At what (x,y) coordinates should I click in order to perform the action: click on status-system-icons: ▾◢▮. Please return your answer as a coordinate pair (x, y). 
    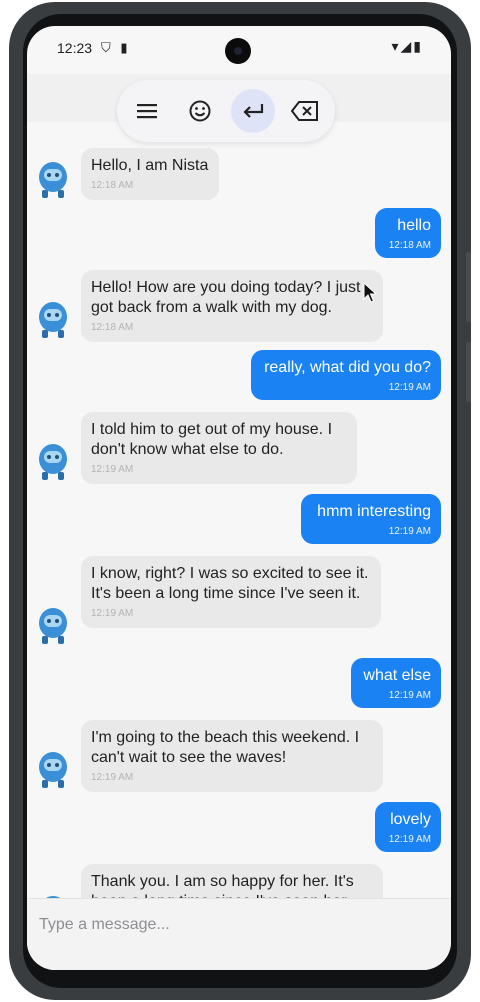
    Looking at the image, I should click on (407, 46).